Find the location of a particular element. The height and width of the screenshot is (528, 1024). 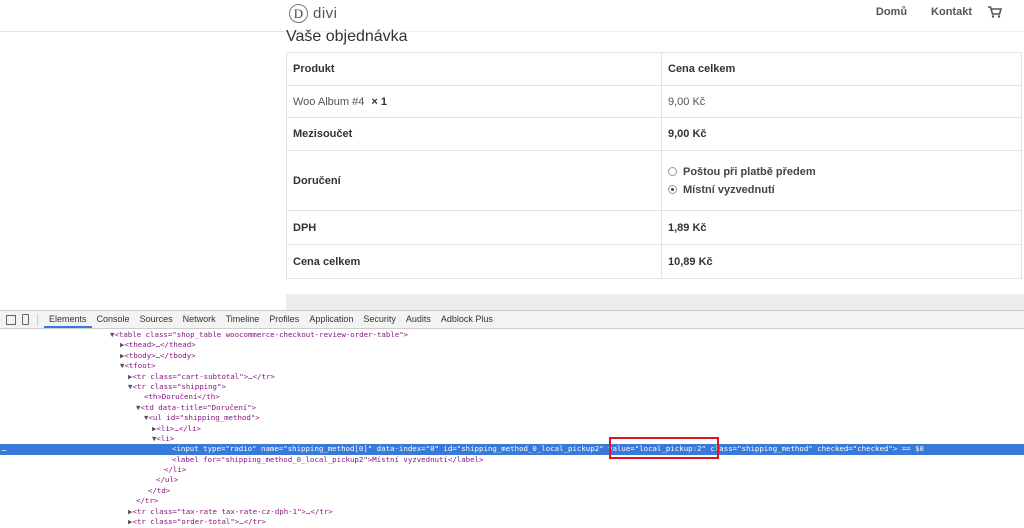

logo-text: divi is located at coordinates (325, 13).